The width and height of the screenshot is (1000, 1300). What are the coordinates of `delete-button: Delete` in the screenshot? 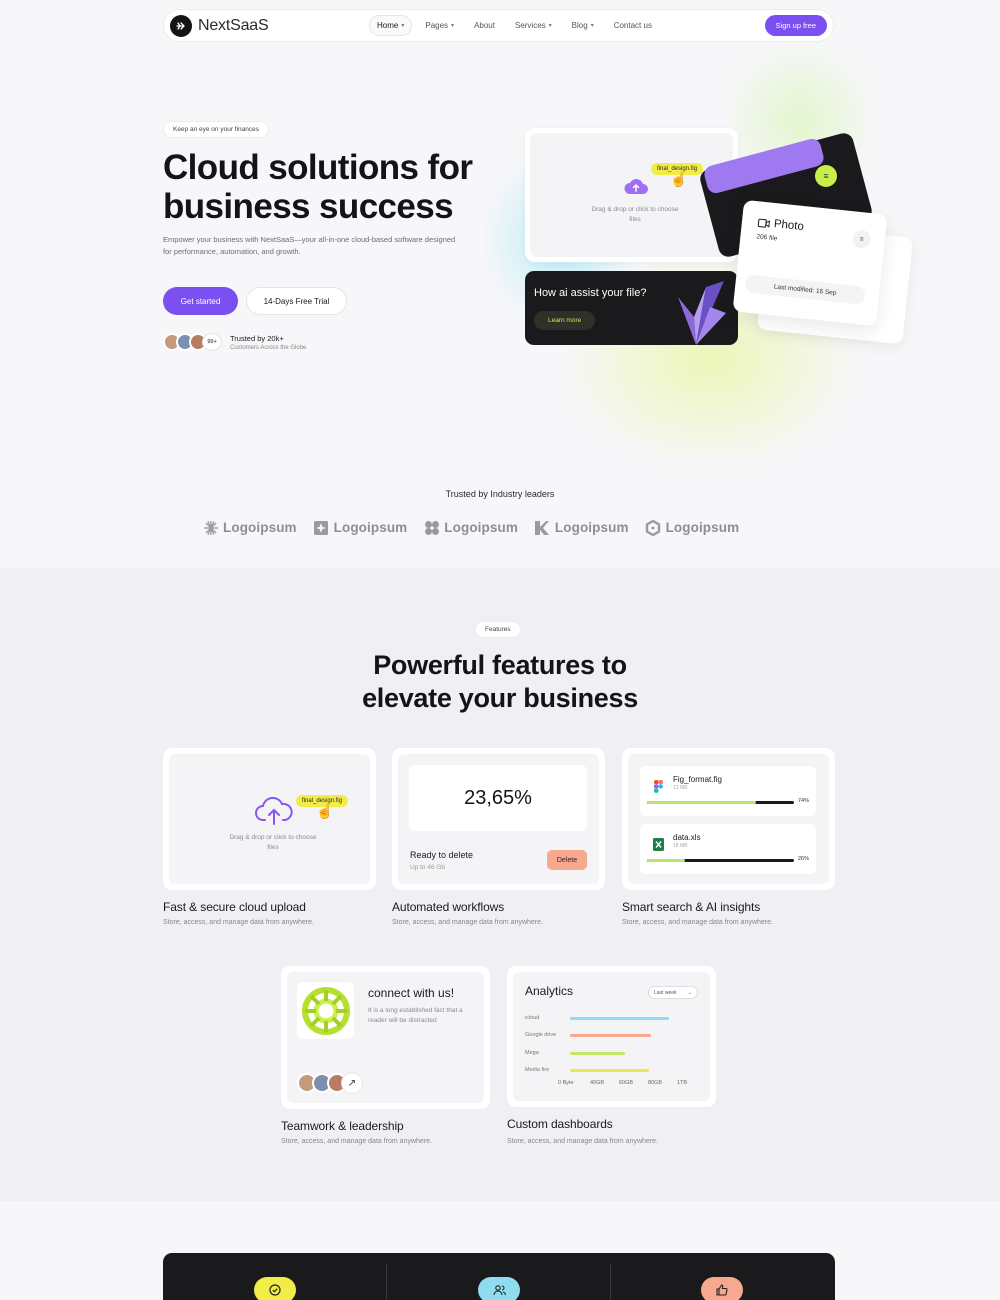 It's located at (567, 860).